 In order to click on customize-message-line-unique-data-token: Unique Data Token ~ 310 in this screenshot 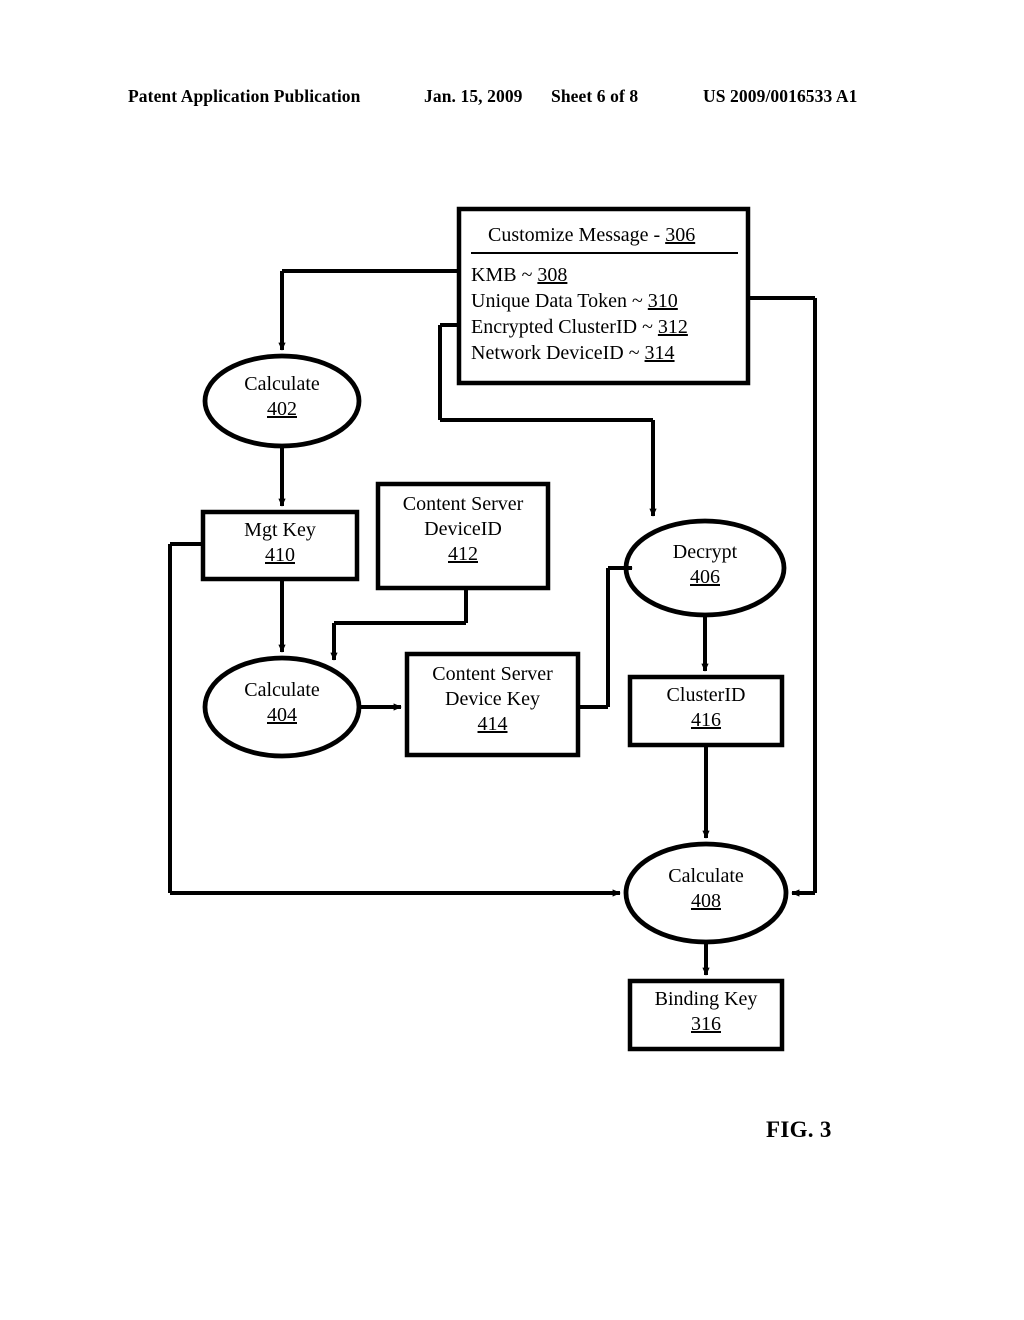, I will do `click(574, 301)`.